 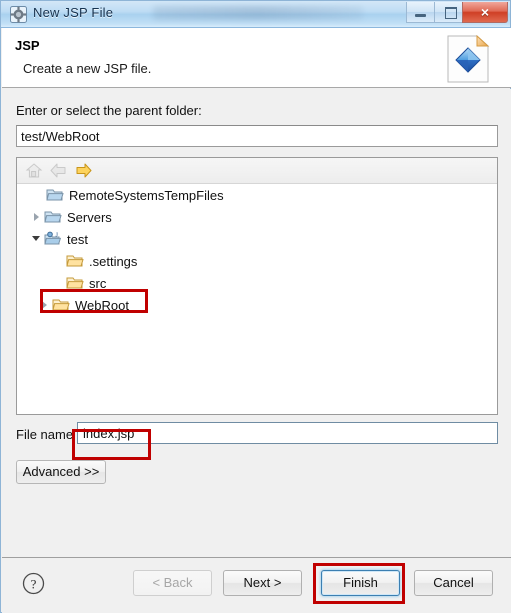 I want to click on finish-button: Finish, so click(x=360, y=583).